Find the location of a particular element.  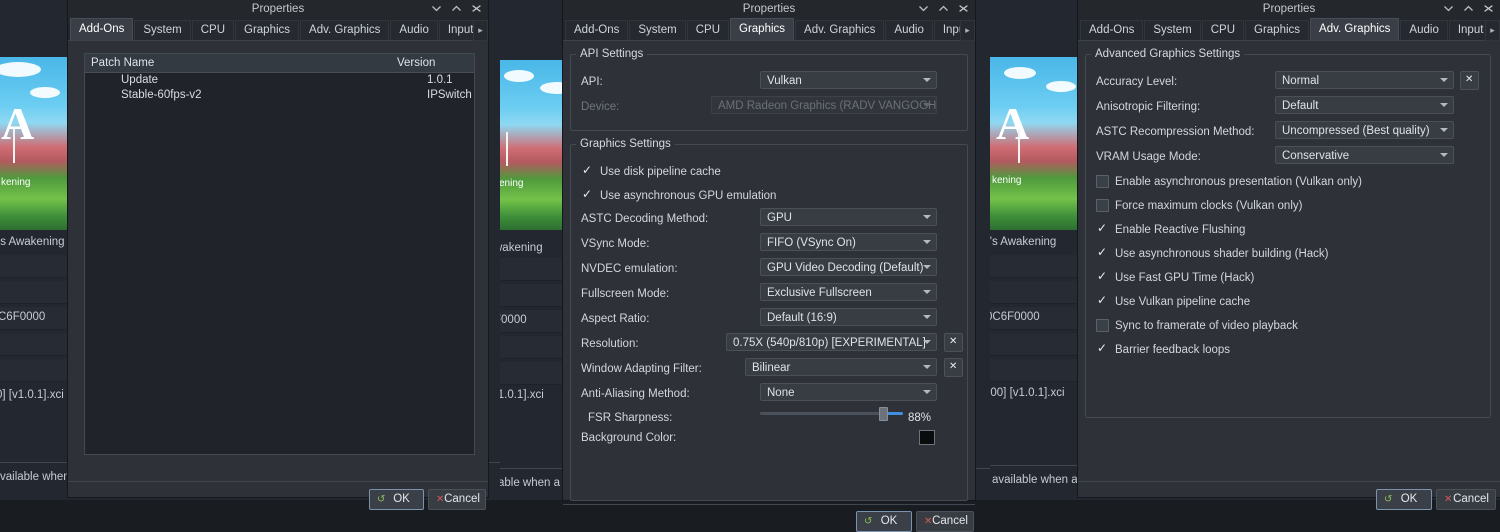

api-select: Vulkan is located at coordinates (848, 80).